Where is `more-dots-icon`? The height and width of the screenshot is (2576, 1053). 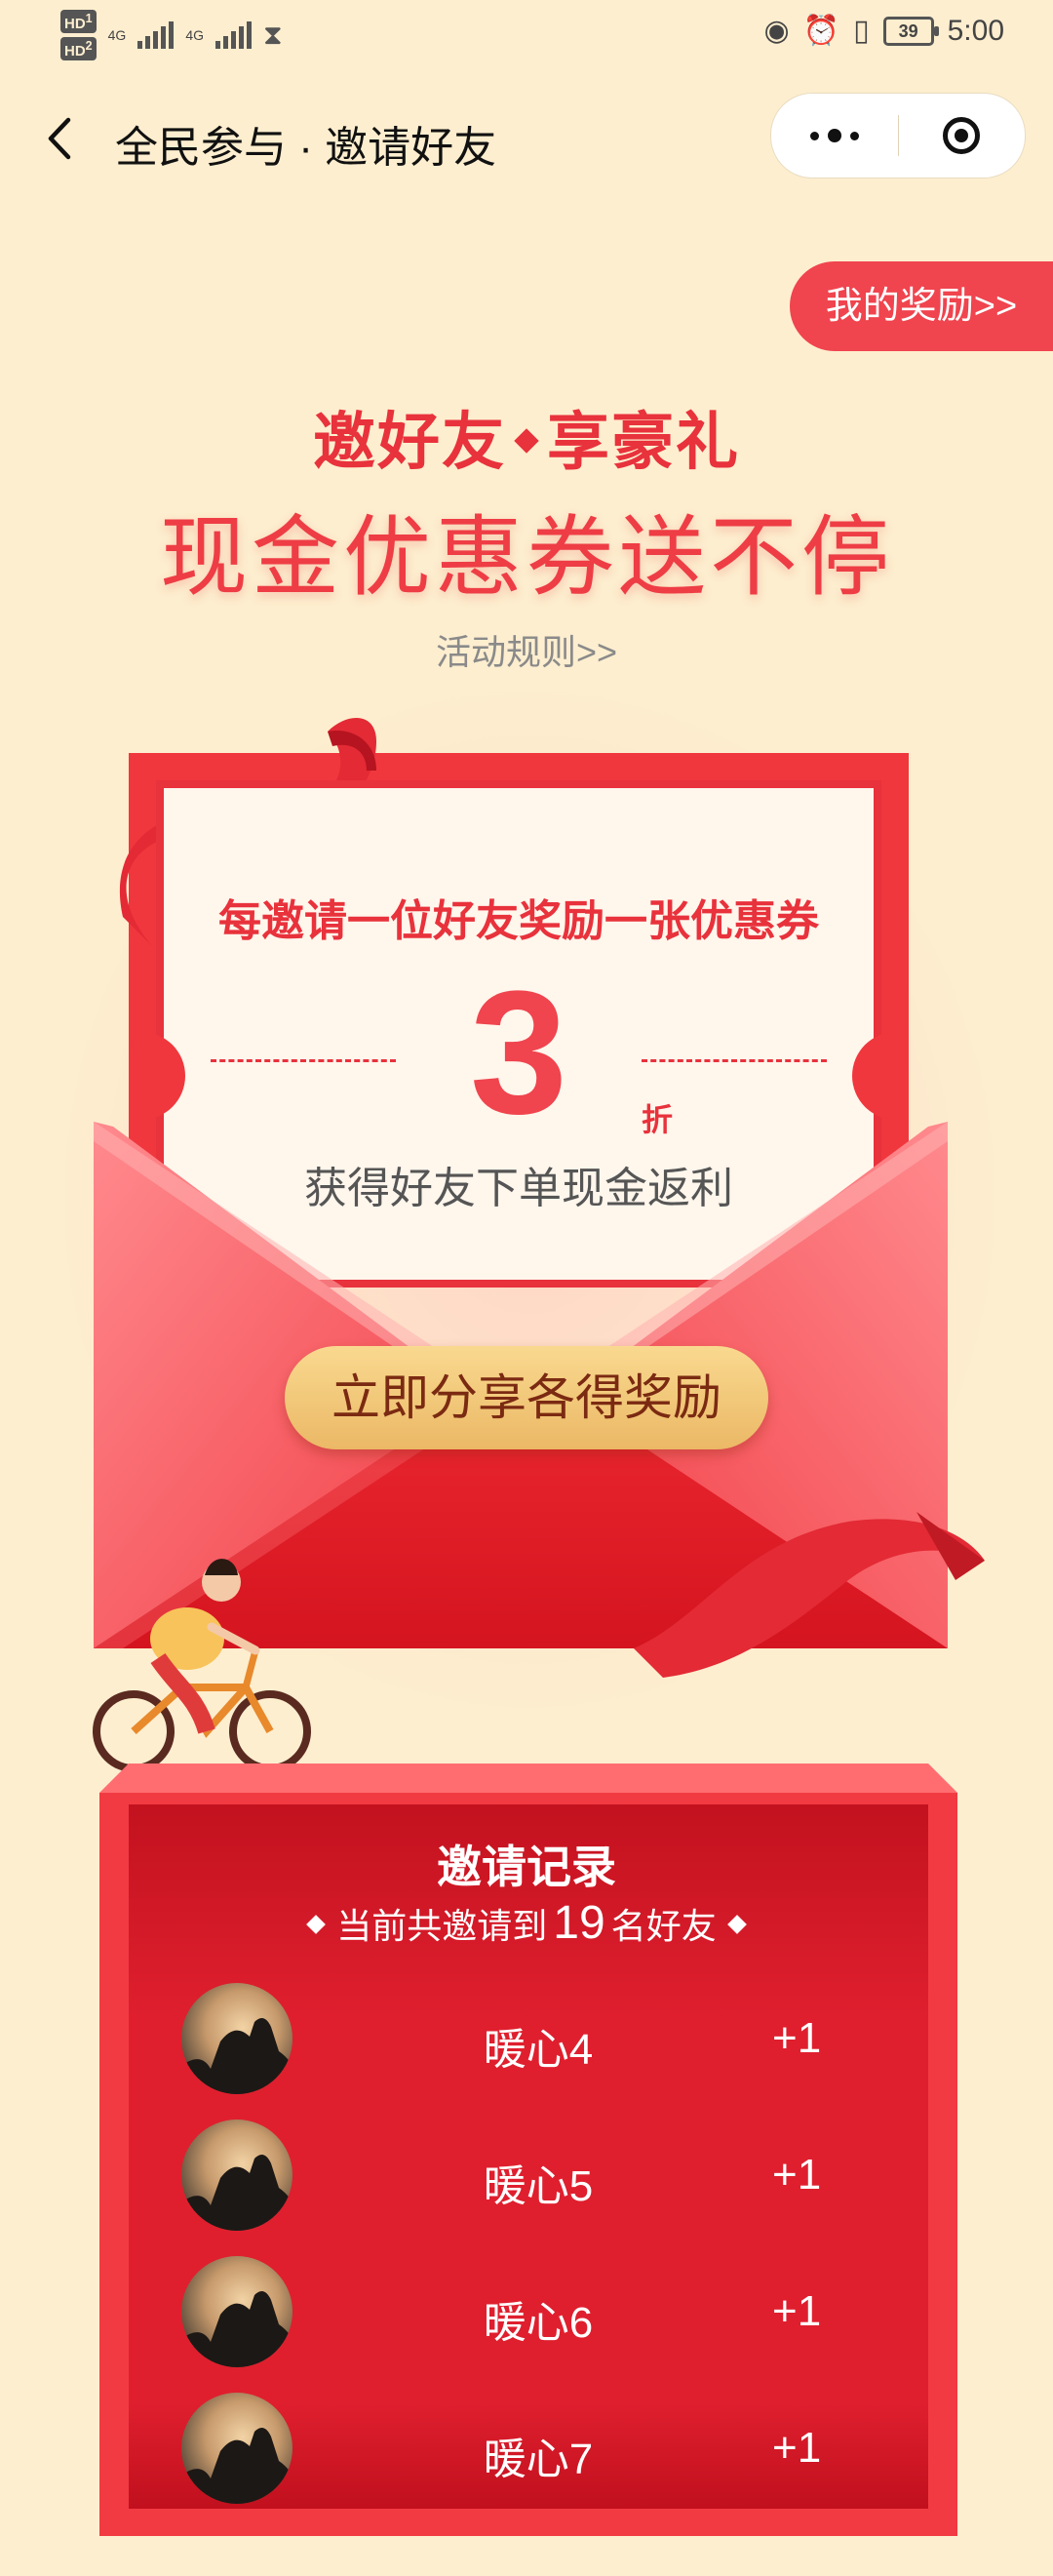 more-dots-icon is located at coordinates (834, 135).